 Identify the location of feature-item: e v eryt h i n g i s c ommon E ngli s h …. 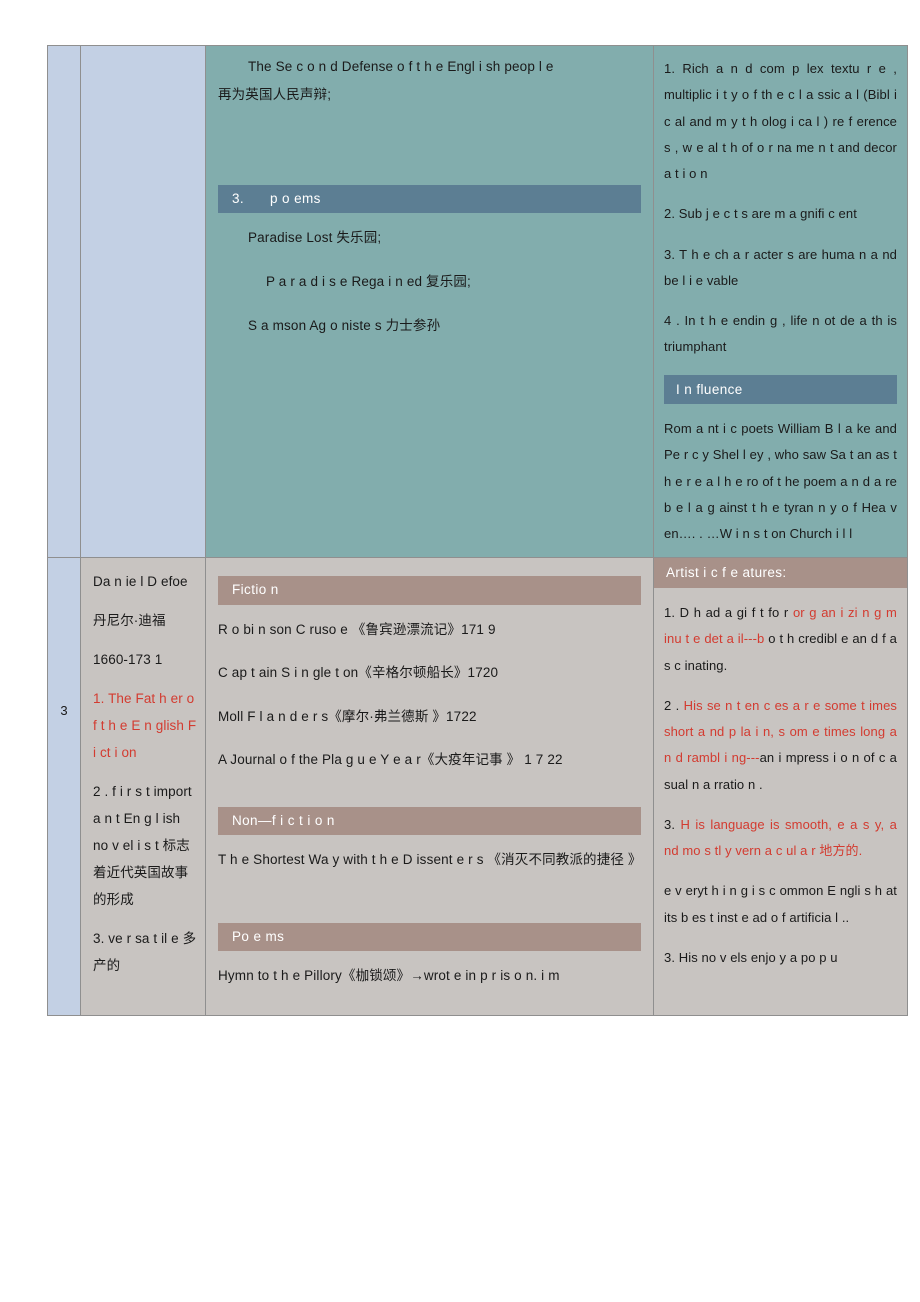
(780, 904).